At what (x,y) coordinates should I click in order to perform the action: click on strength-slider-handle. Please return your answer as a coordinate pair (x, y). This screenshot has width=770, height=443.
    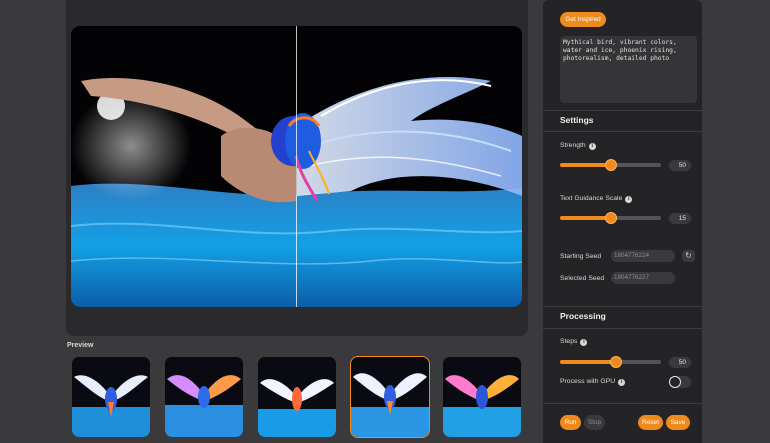
    Looking at the image, I should click on (610, 165).